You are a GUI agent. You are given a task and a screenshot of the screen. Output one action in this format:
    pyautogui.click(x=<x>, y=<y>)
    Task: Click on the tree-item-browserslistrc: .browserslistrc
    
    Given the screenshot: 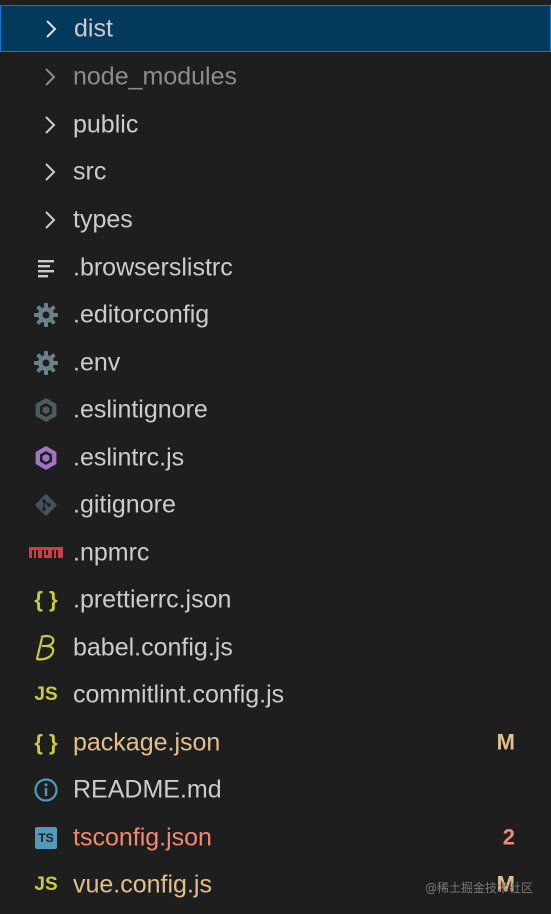 What is the action you would take?
    pyautogui.click(x=275, y=267)
    